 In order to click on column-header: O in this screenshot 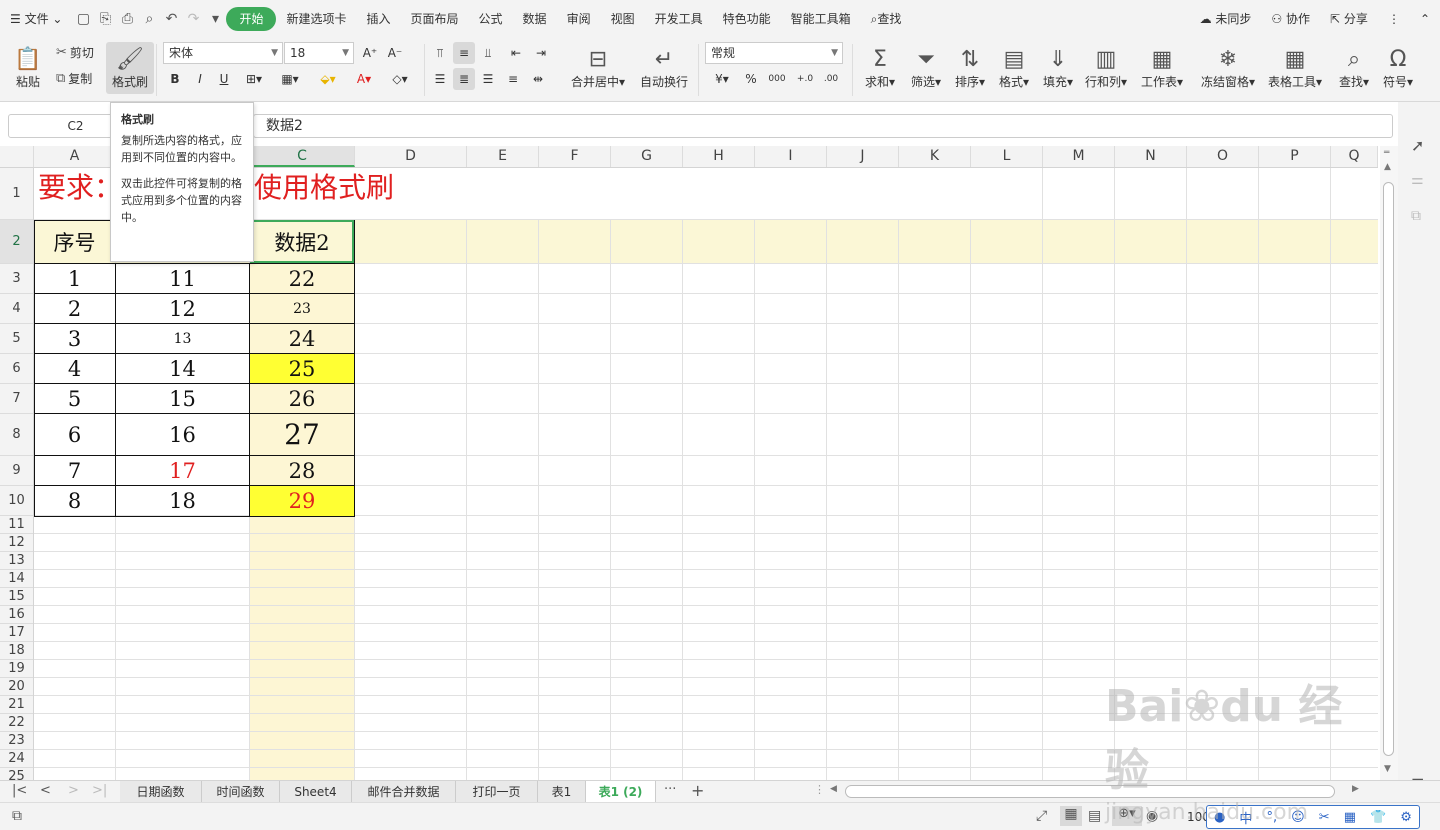, I will do `click(1223, 156)`.